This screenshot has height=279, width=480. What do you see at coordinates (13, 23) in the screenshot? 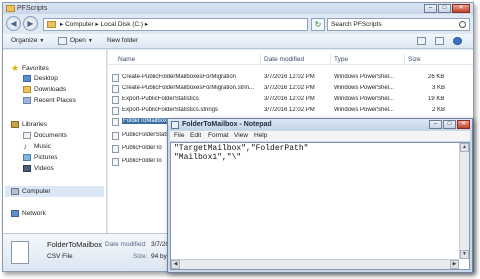
I see `back-button: ◀` at bounding box center [13, 23].